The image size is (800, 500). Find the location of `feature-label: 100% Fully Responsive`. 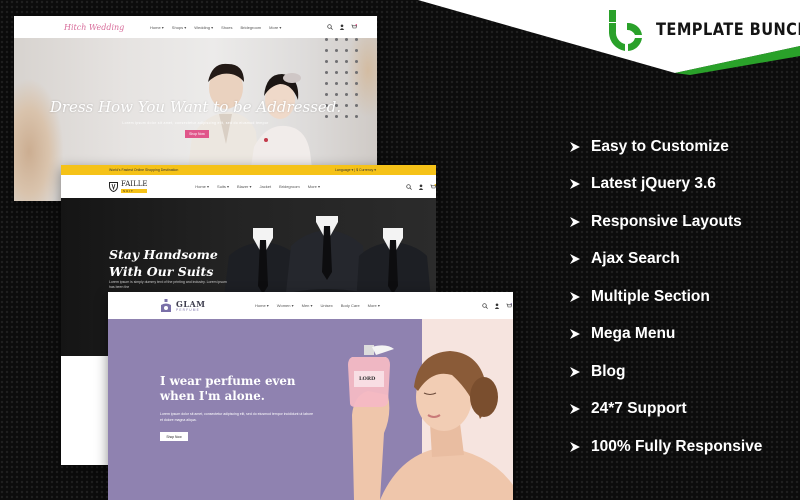

feature-label: 100% Fully Responsive is located at coordinates (677, 446).